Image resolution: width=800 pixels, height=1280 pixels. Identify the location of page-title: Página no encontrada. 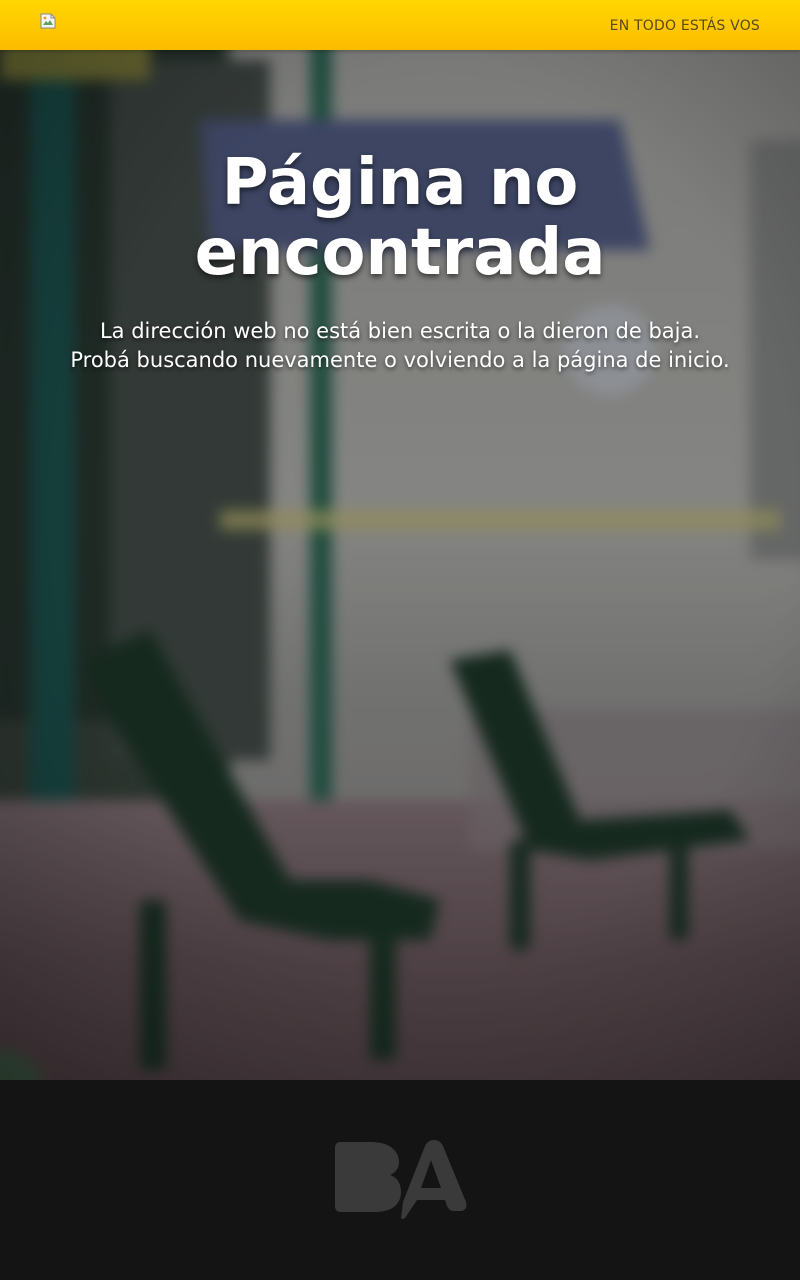
(400, 218).